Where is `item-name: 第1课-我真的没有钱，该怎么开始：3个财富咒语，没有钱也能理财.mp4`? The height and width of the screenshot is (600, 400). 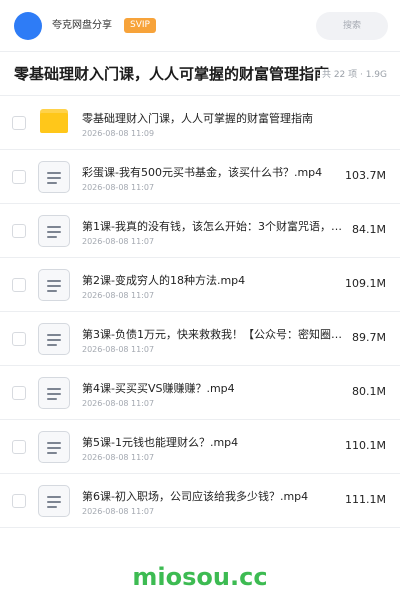
item-name: 第1课-我真的没有钱，该怎么开始：3个财富咒语，没有钱也能理财.mp4 is located at coordinates (217, 226).